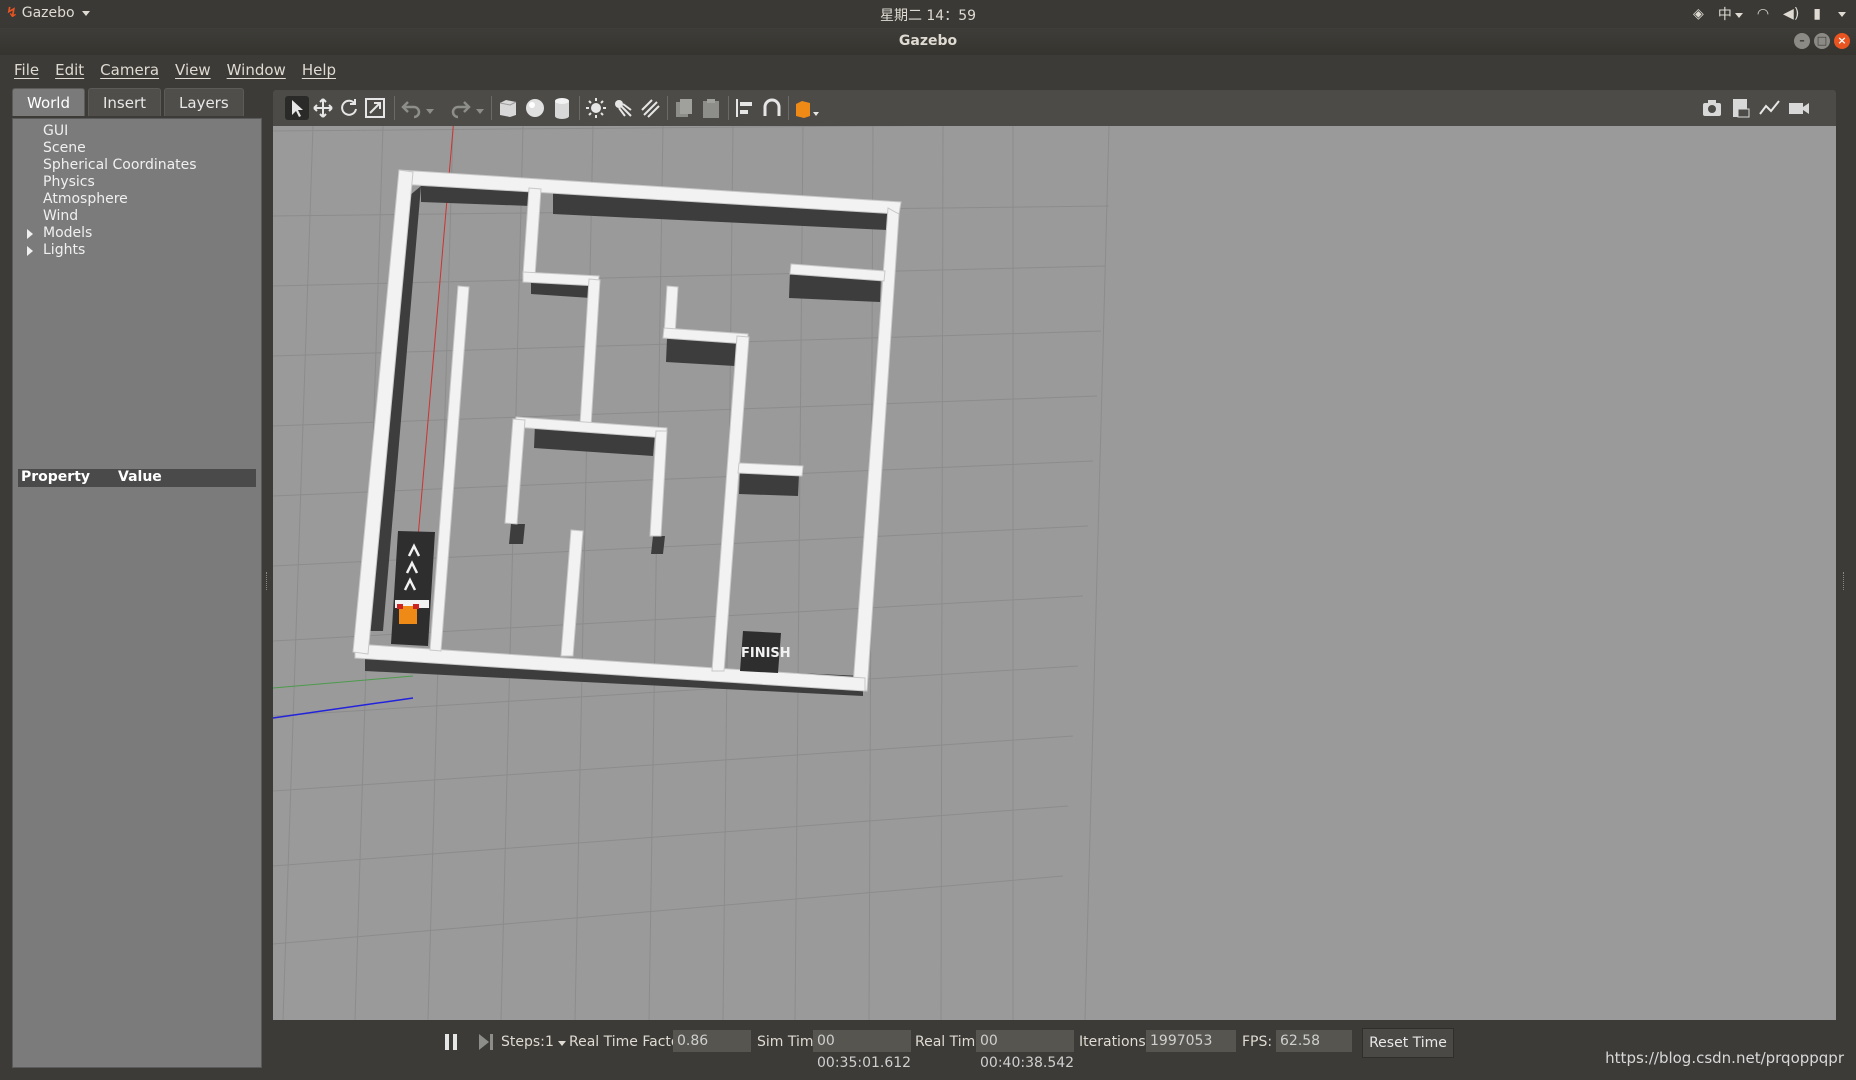 The height and width of the screenshot is (1080, 1856). Describe the element at coordinates (69, 70) in the screenshot. I see `menu-edit: Edit` at that location.